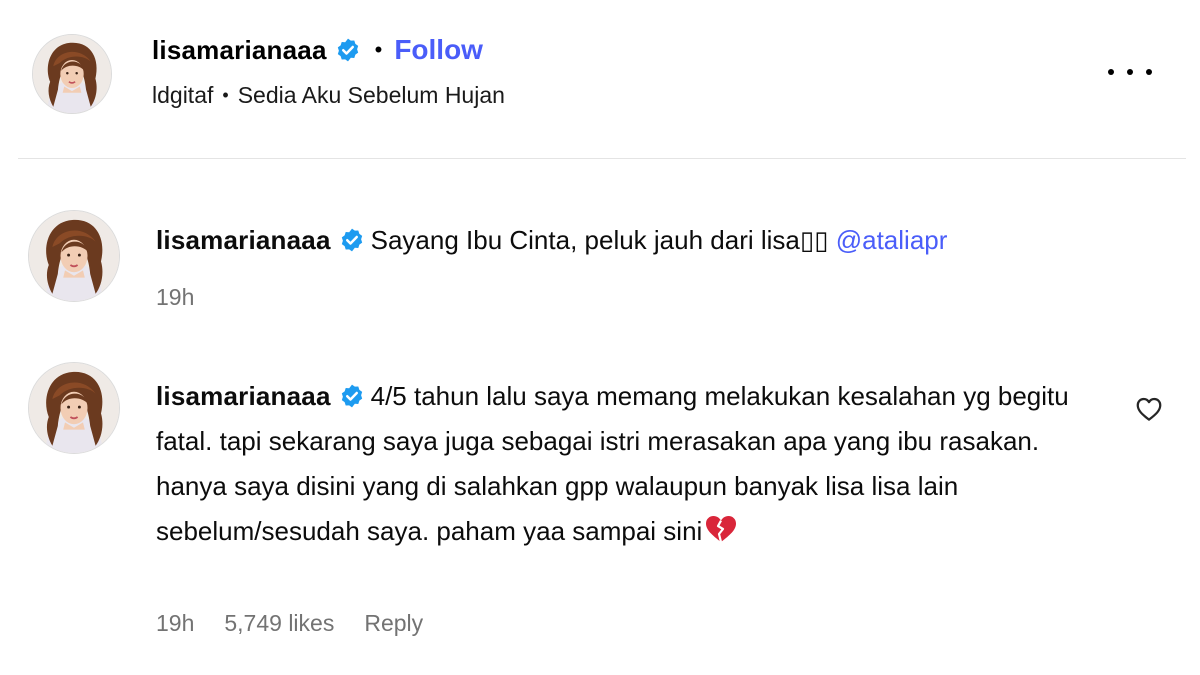  Describe the element at coordinates (602, 158) in the screenshot. I see `divider` at that location.